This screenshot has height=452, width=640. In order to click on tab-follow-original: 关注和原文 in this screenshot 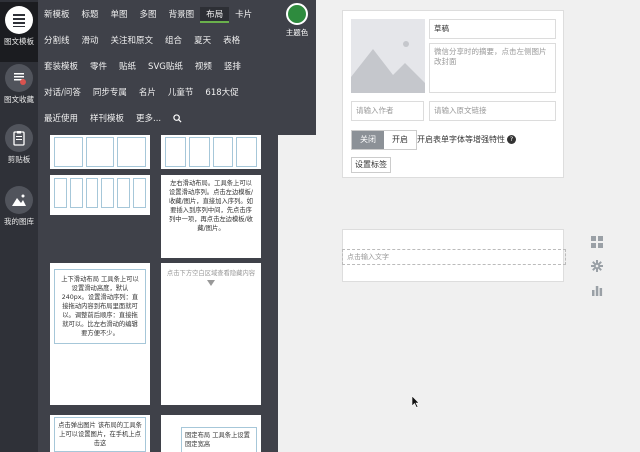, I will do `click(132, 41)`.